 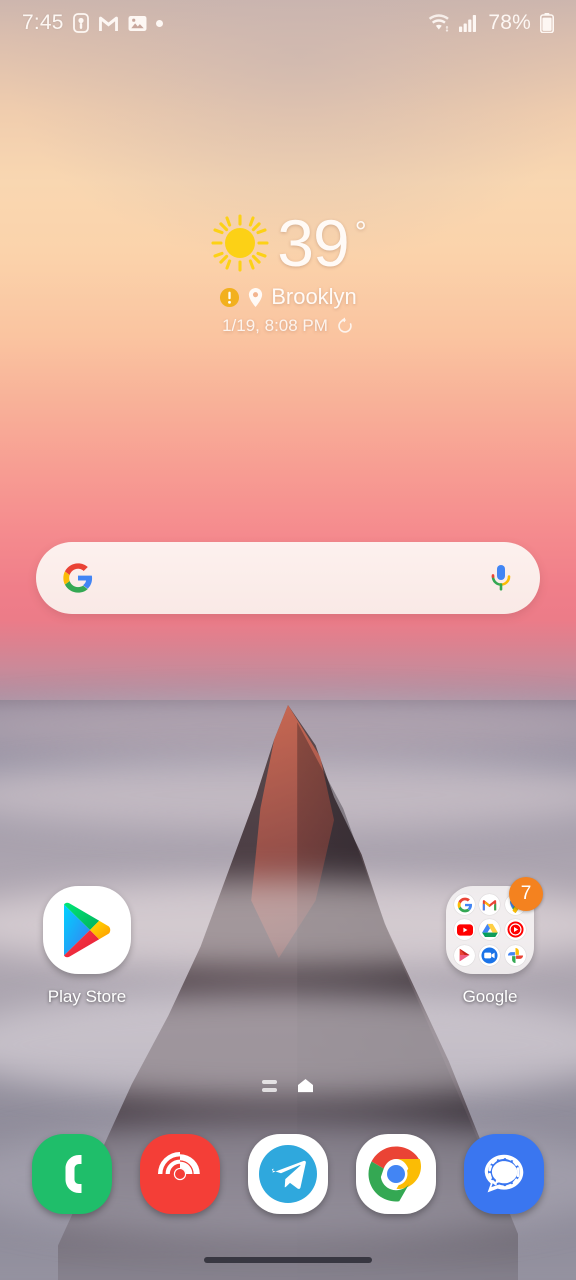 I want to click on weather-location-row: Brooklyn, so click(x=288, y=297).